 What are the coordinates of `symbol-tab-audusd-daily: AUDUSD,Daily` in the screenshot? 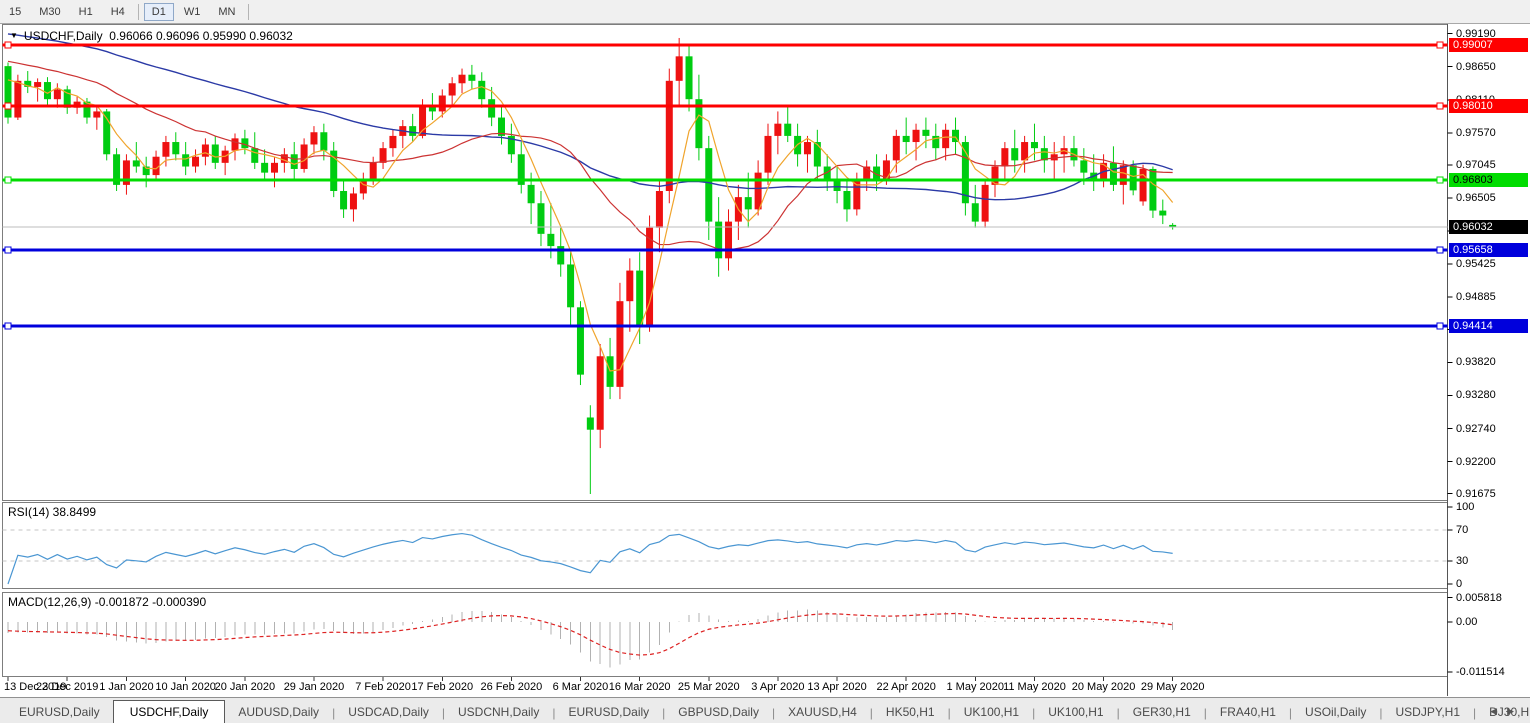 It's located at (278, 712).